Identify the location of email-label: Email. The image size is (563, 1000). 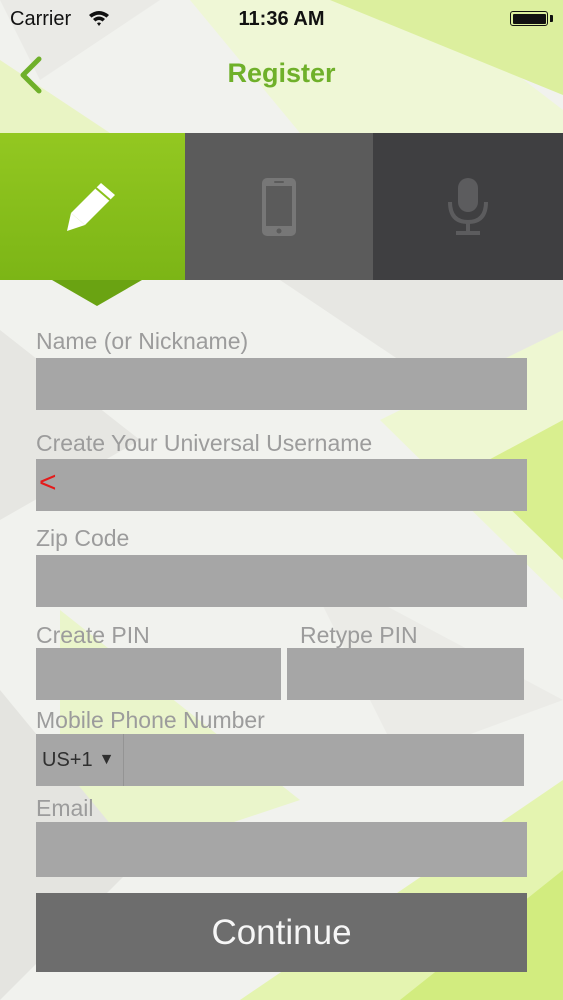
(65, 808).